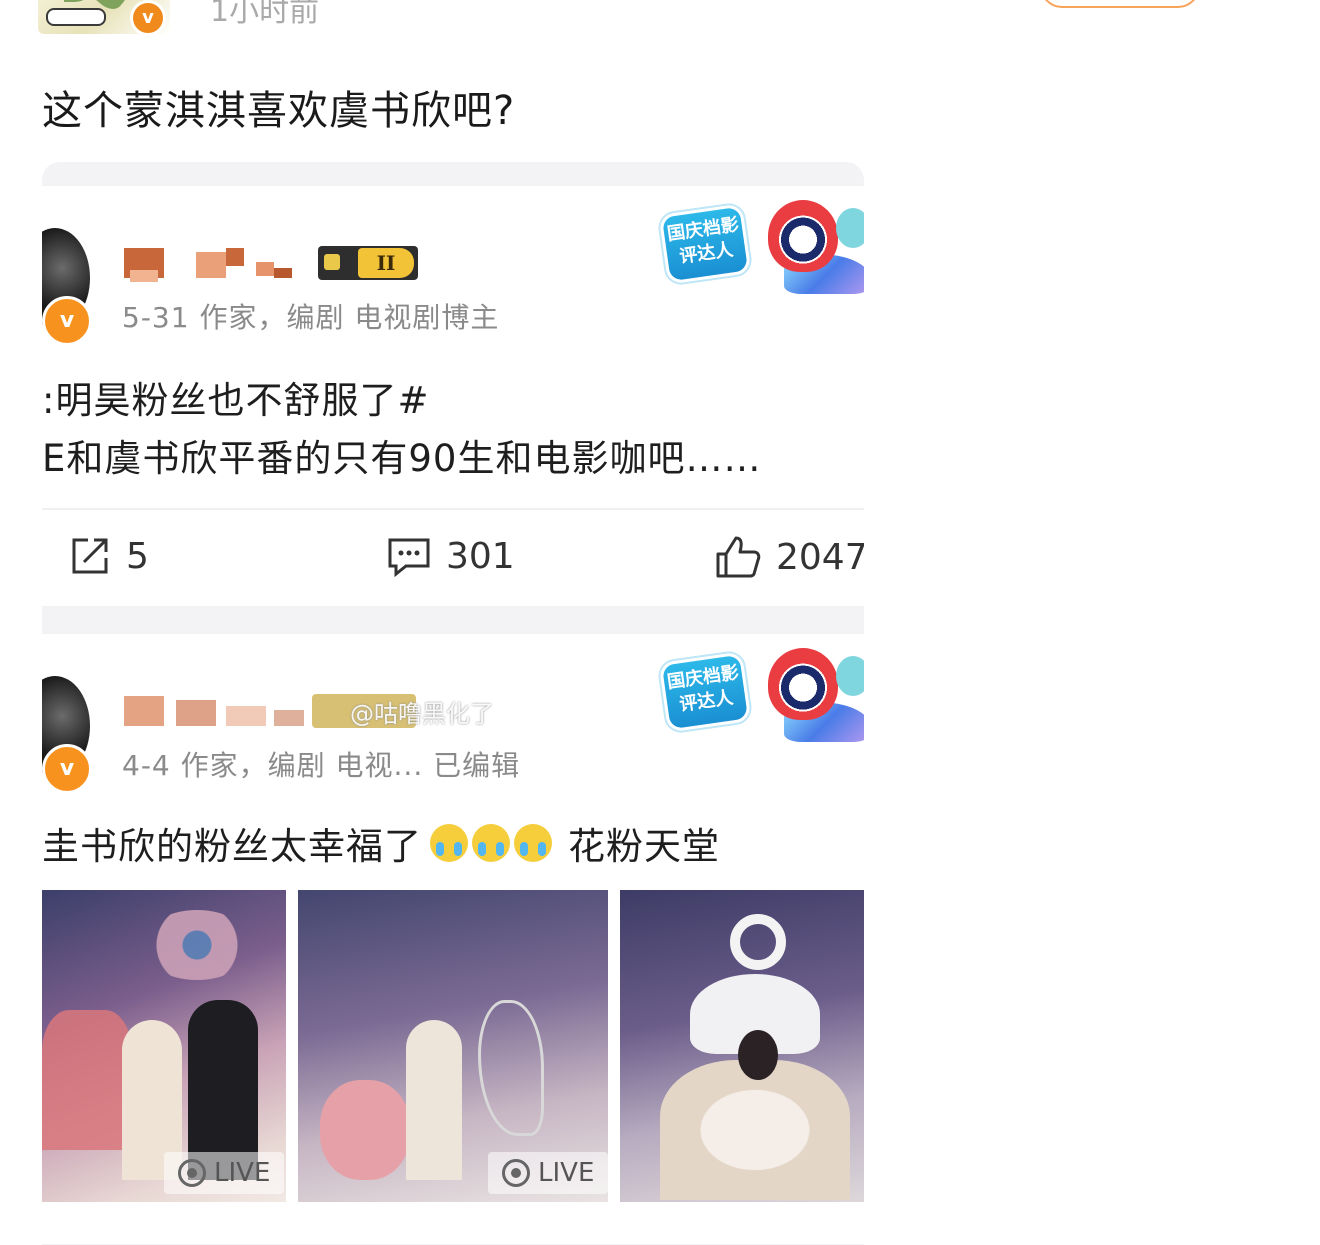  I want to click on thumbs-up-icon, so click(738, 557).